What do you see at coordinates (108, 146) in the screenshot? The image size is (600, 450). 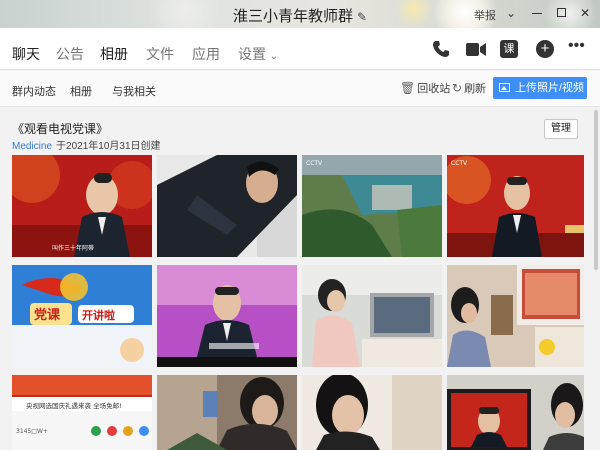 I see `album-created: 于2021年10月31日创建` at bounding box center [108, 146].